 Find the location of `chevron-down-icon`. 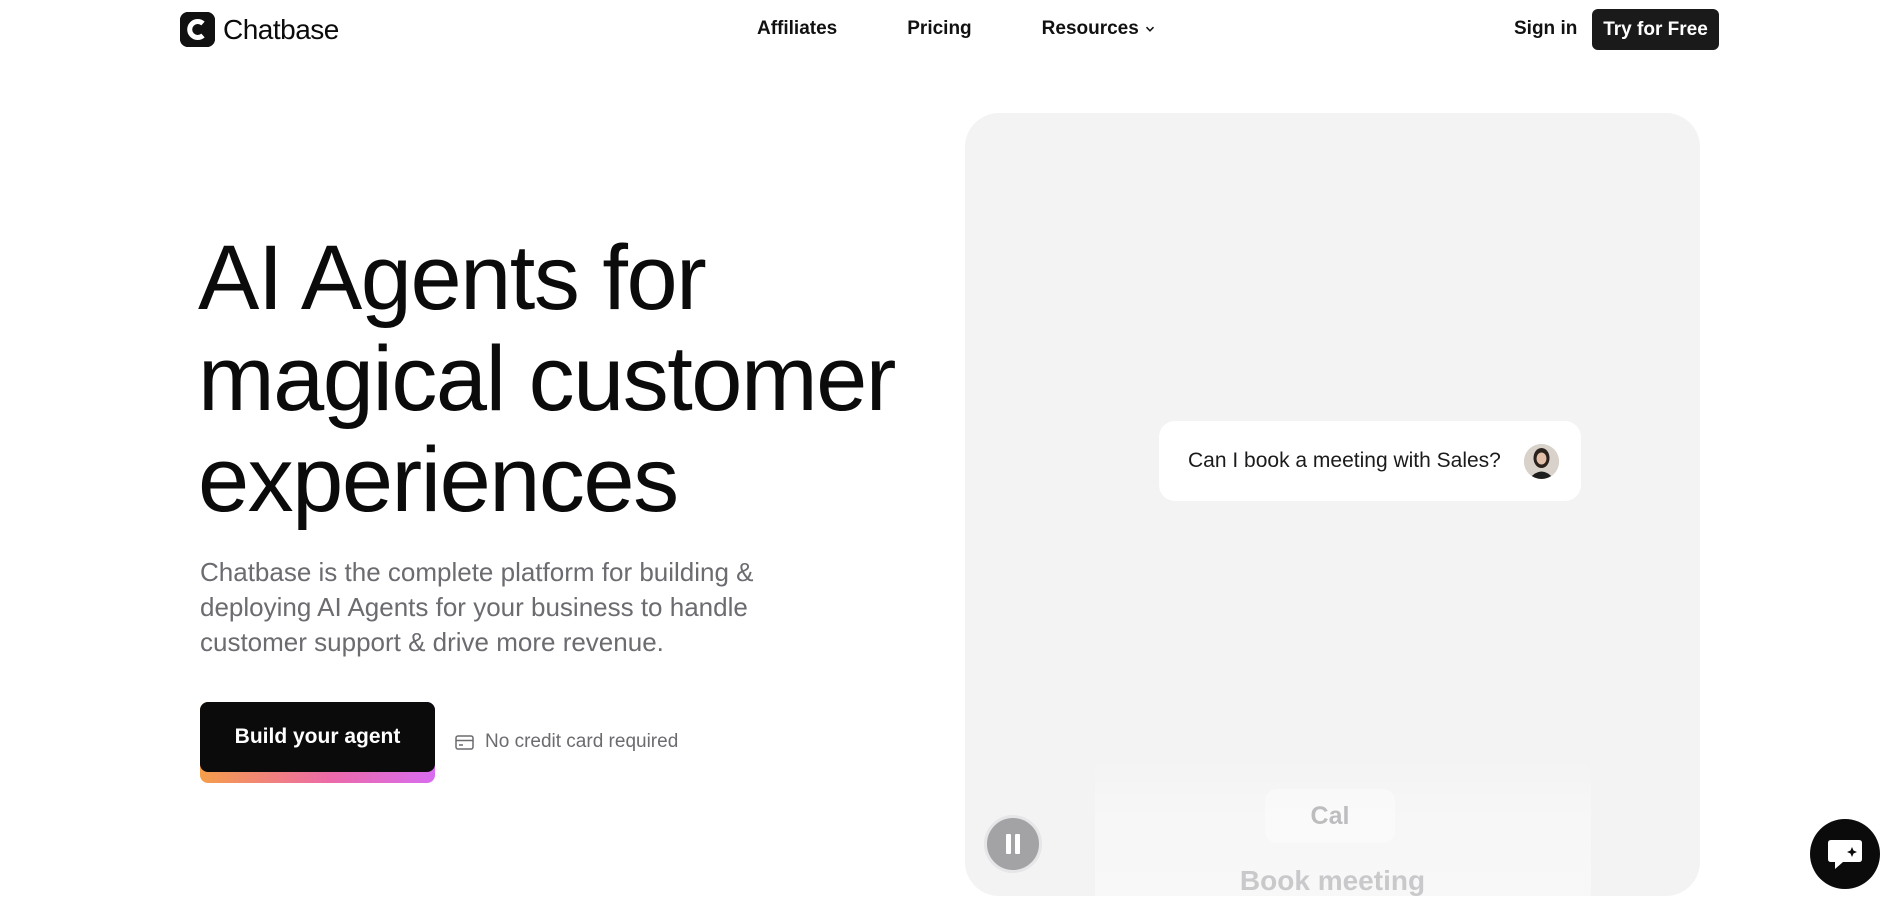

chevron-down-icon is located at coordinates (1149, 29).